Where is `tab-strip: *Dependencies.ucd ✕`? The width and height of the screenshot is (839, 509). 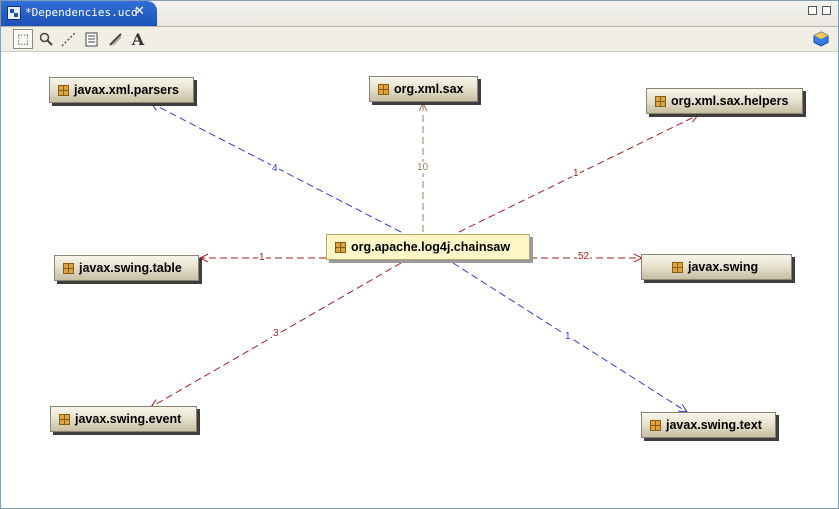 tab-strip: *Dependencies.ucd ✕ is located at coordinates (419, 14).